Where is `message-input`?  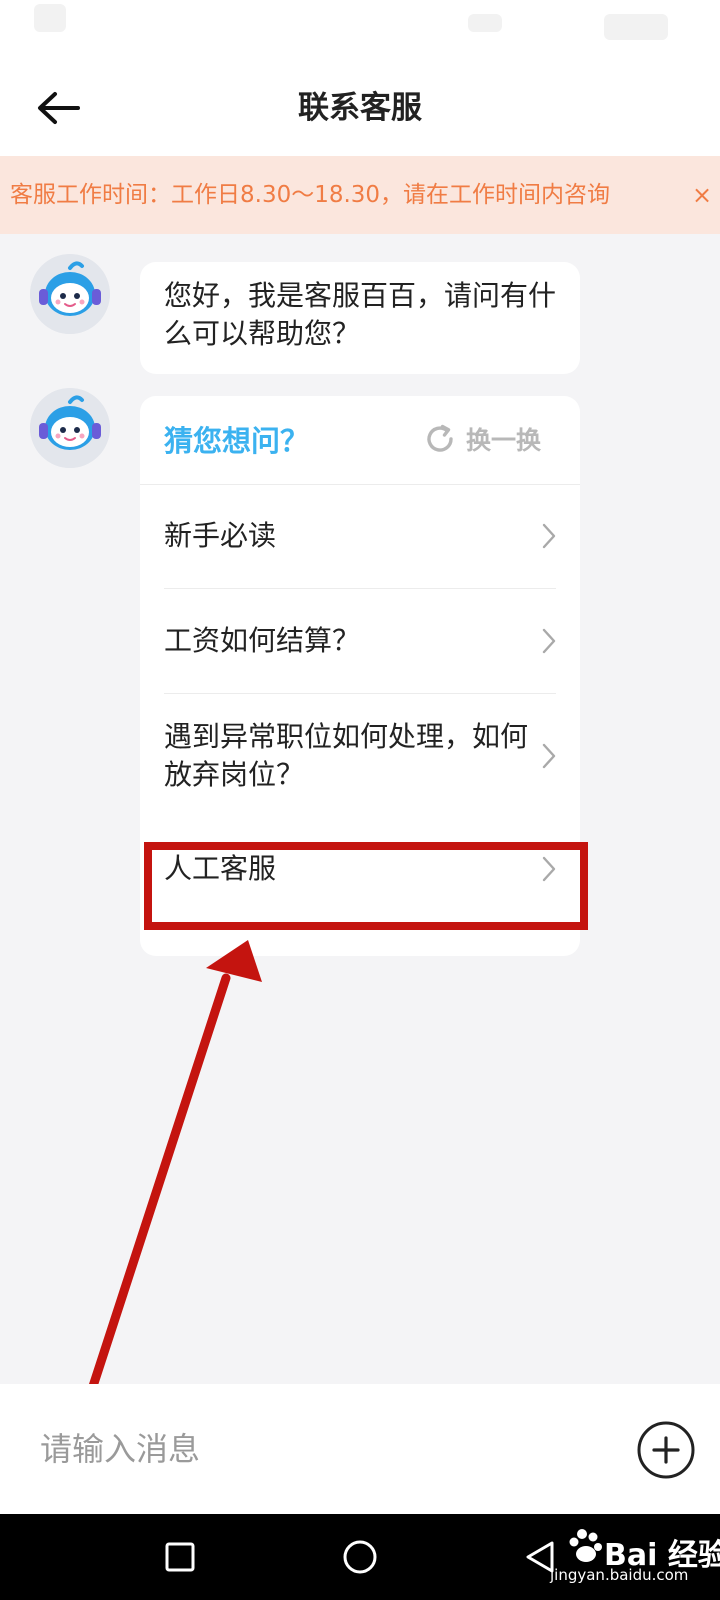 message-input is located at coordinates (320, 1449).